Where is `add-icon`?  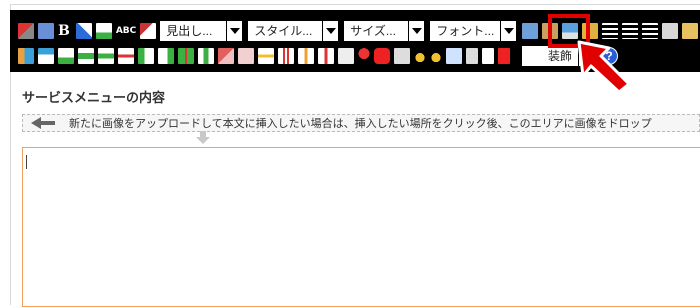
add-icon is located at coordinates (530, 31).